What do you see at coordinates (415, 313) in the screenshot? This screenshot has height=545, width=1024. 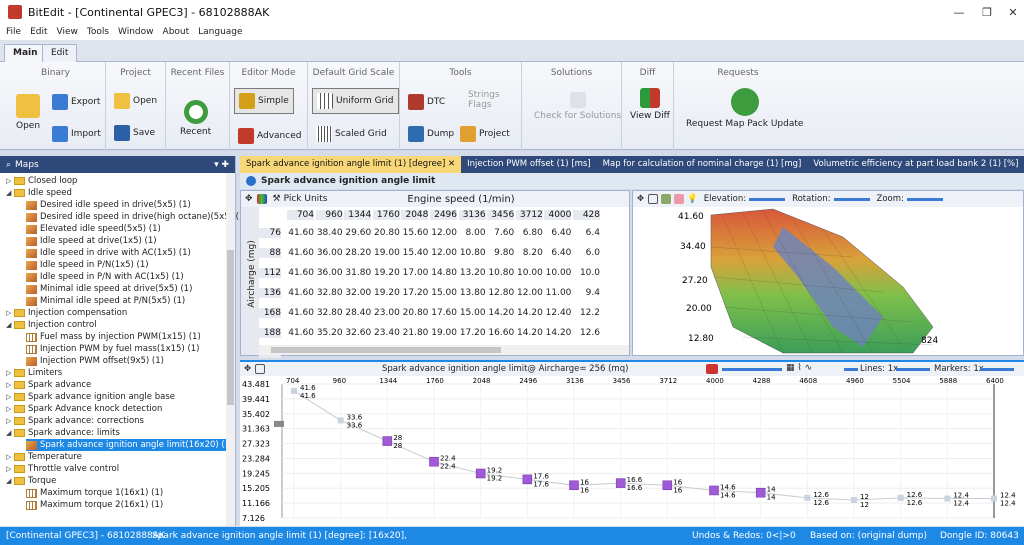 I see `table-cell: 20.80` at bounding box center [415, 313].